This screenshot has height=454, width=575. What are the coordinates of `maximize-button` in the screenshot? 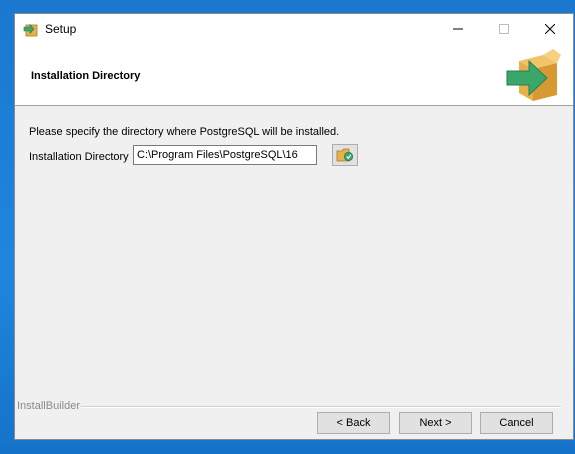 It's located at (504, 28).